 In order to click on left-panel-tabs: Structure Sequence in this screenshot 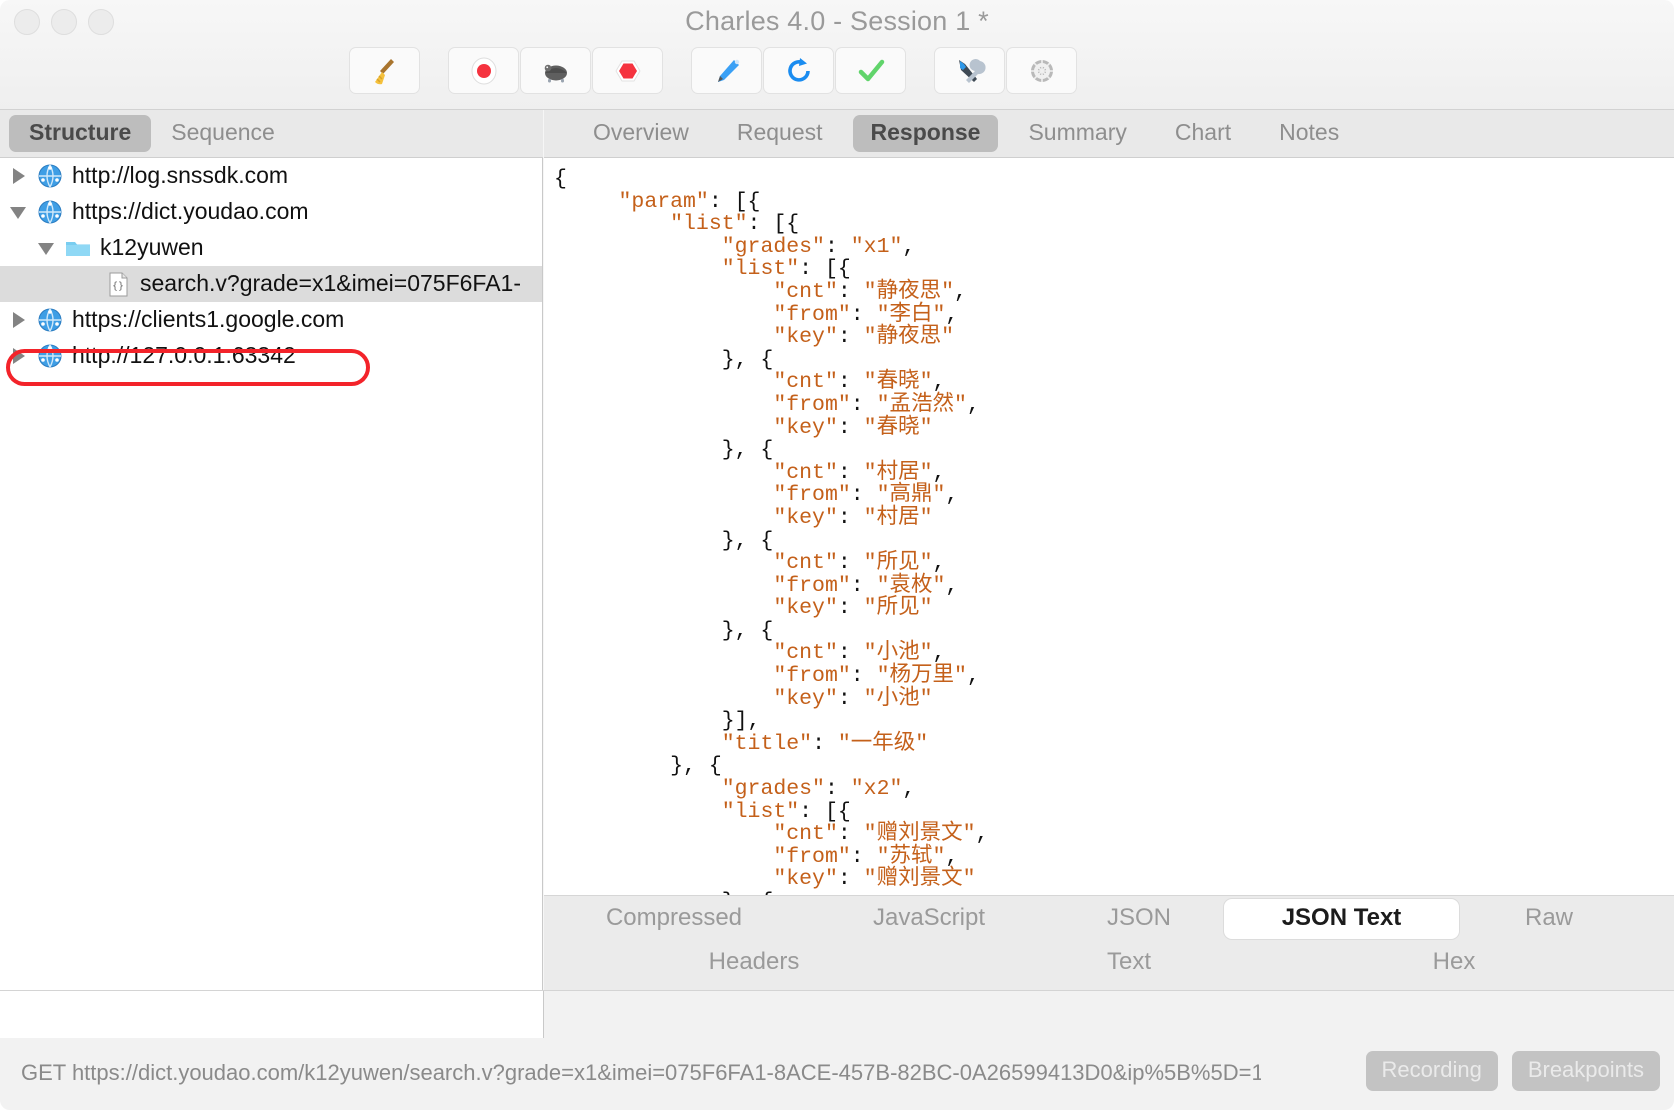, I will do `click(271, 134)`.